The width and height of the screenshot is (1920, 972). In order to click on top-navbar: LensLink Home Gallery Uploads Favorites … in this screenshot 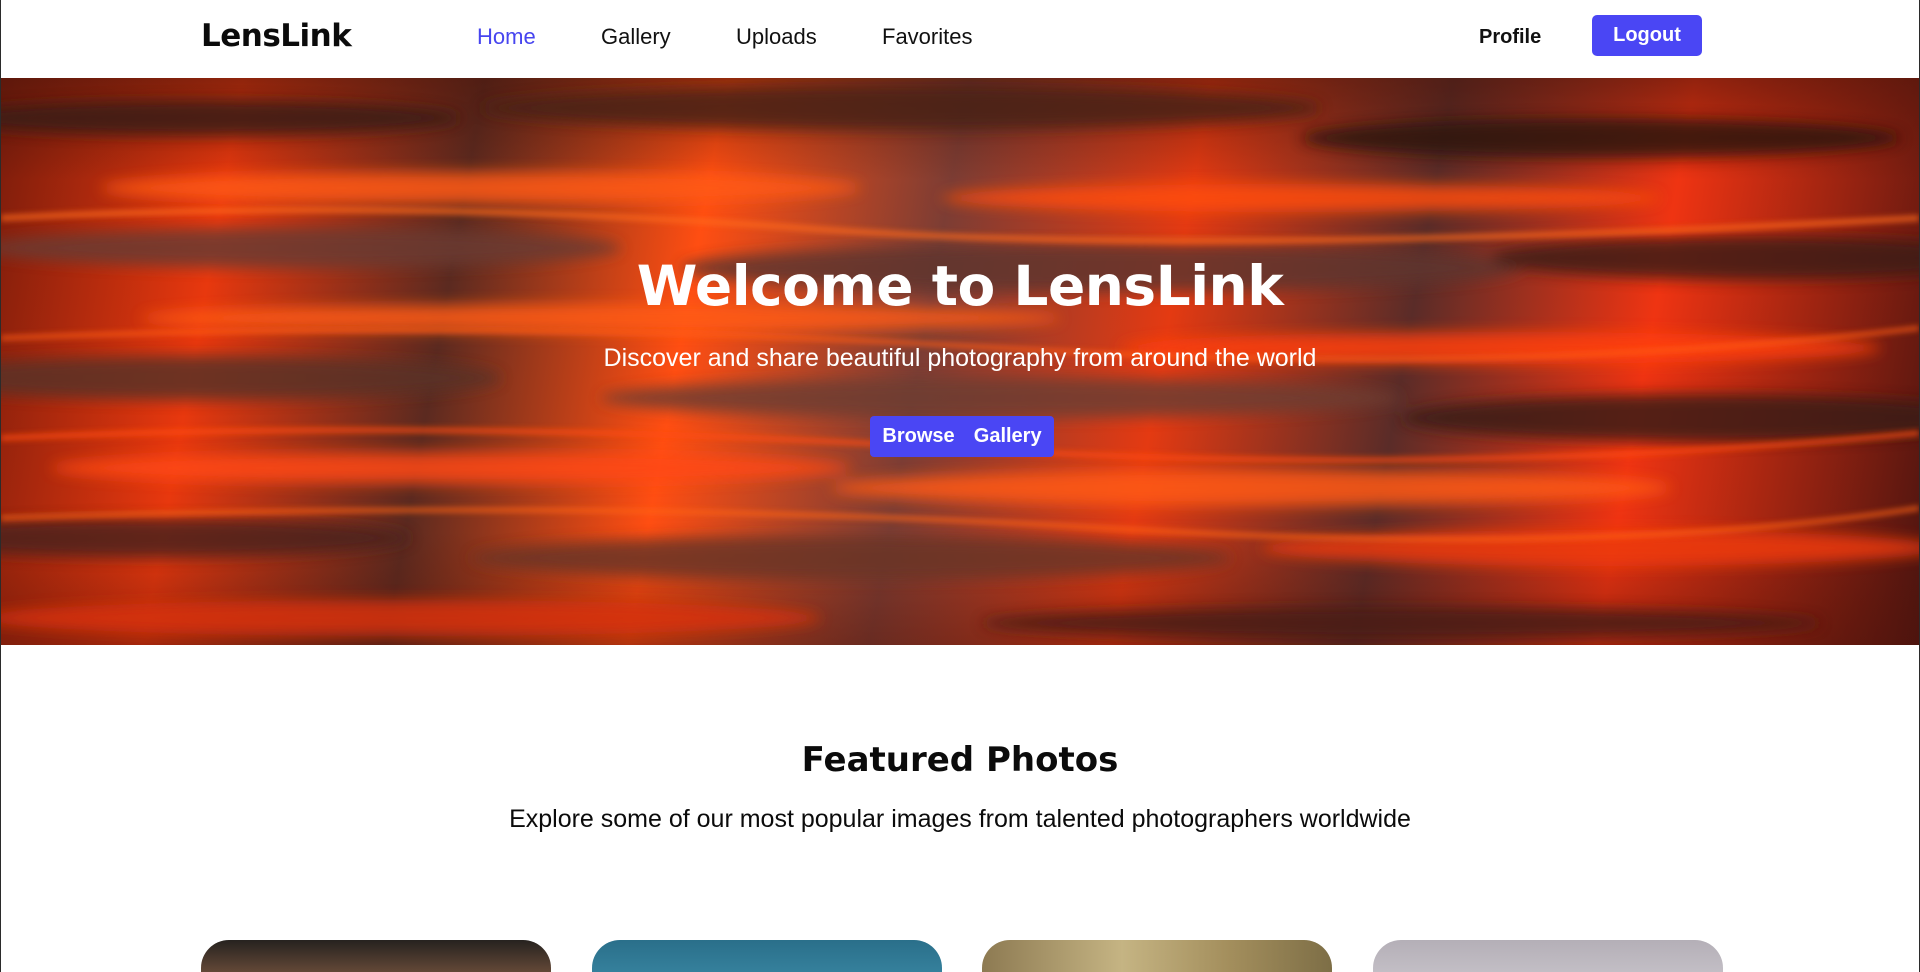, I will do `click(960, 39)`.